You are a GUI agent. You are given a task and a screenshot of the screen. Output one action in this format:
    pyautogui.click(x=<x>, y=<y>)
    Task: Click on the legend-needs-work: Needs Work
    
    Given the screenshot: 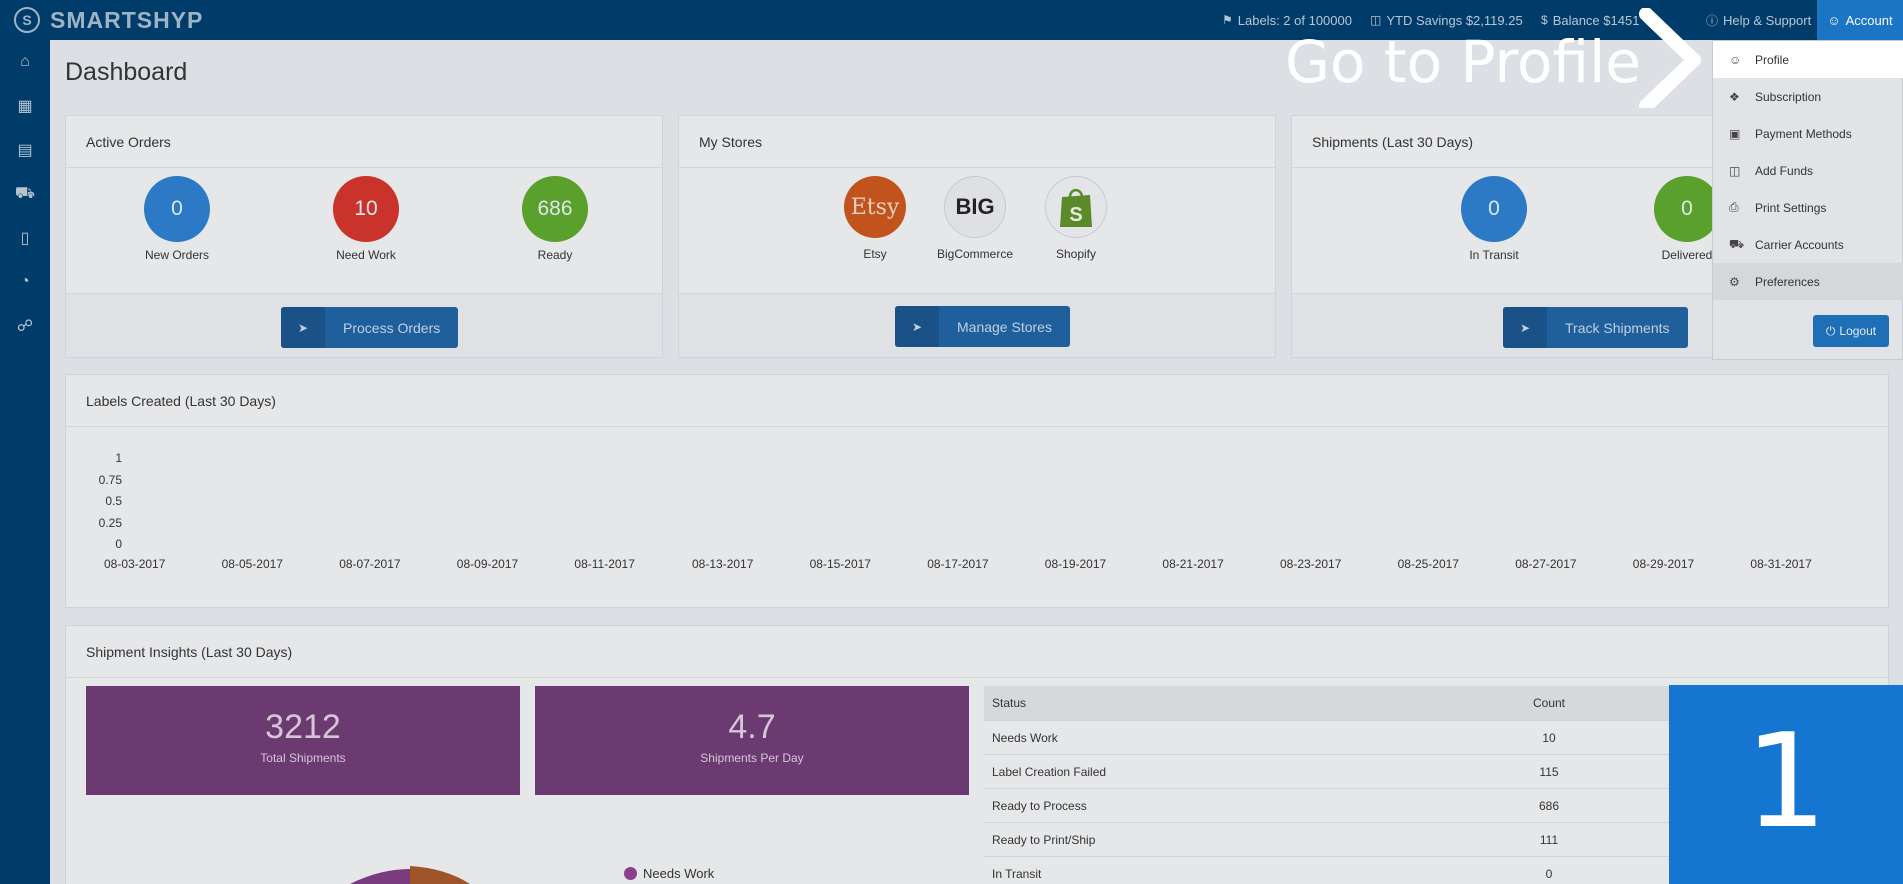 What is the action you would take?
    pyautogui.click(x=669, y=873)
    